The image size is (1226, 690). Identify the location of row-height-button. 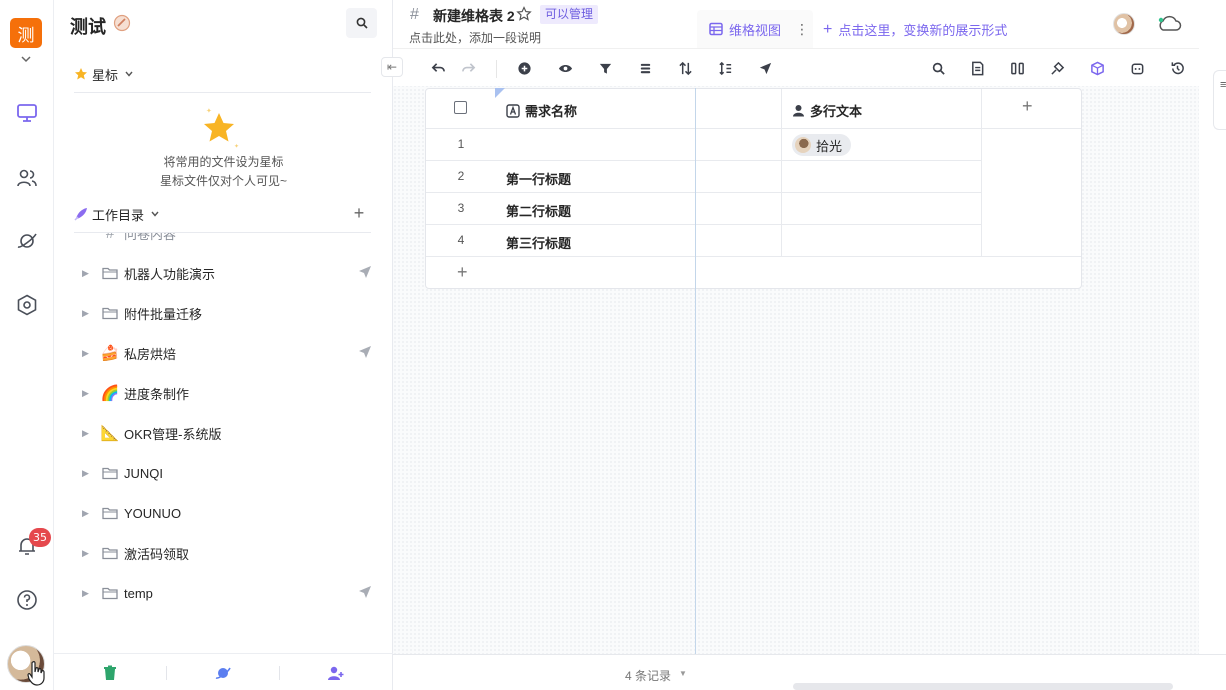
(725, 68).